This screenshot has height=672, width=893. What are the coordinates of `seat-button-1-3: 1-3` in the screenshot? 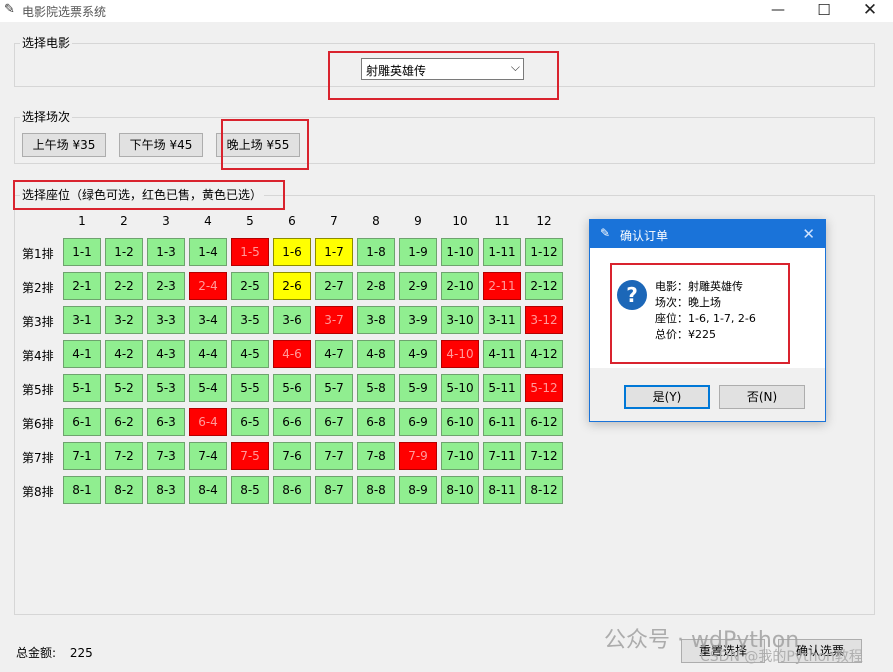 It's located at (166, 252).